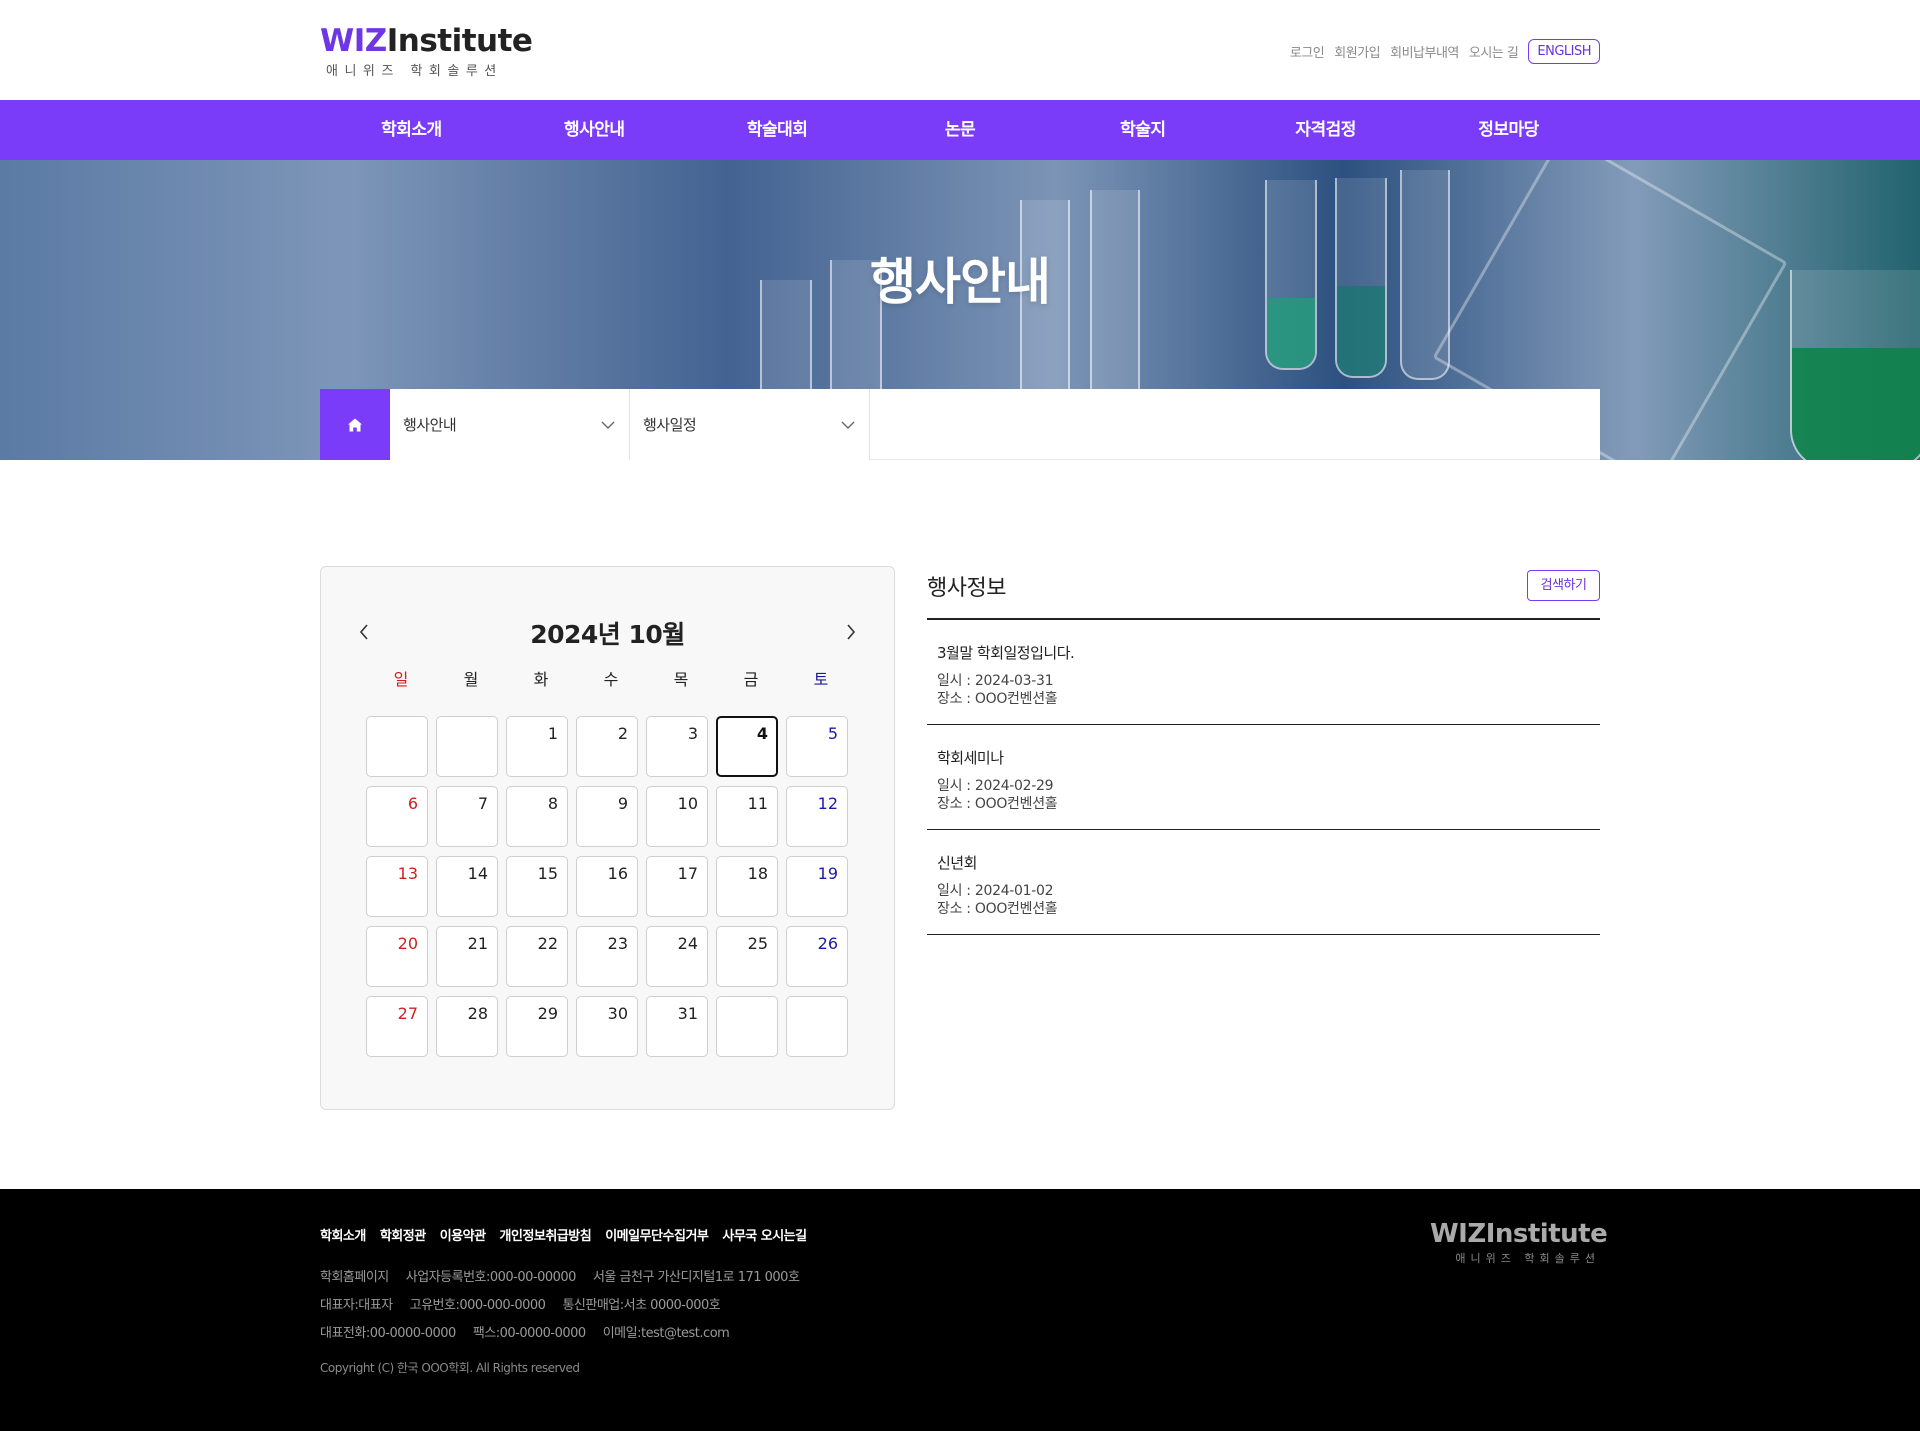 This screenshot has height=1431, width=1920. Describe the element at coordinates (491, 1277) in the screenshot. I see `footer-info: 사업자등록번호:000-00-00000` at that location.